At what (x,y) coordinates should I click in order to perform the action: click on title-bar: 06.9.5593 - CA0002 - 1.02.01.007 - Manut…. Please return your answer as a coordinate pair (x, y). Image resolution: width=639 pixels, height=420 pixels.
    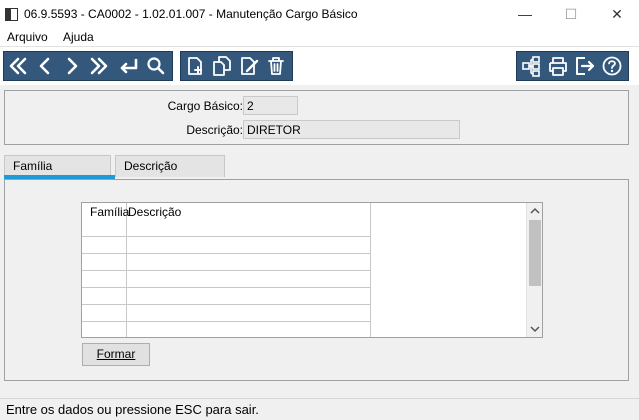
    Looking at the image, I should click on (319, 14).